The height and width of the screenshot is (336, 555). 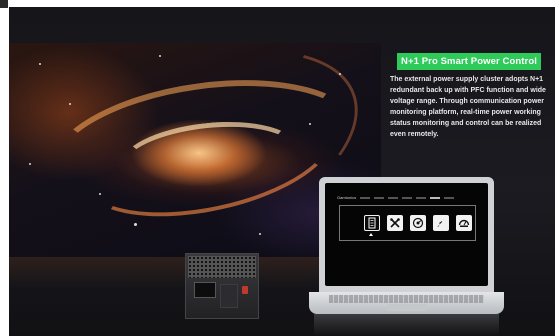 I want to click on control-panel, so click(x=407, y=223).